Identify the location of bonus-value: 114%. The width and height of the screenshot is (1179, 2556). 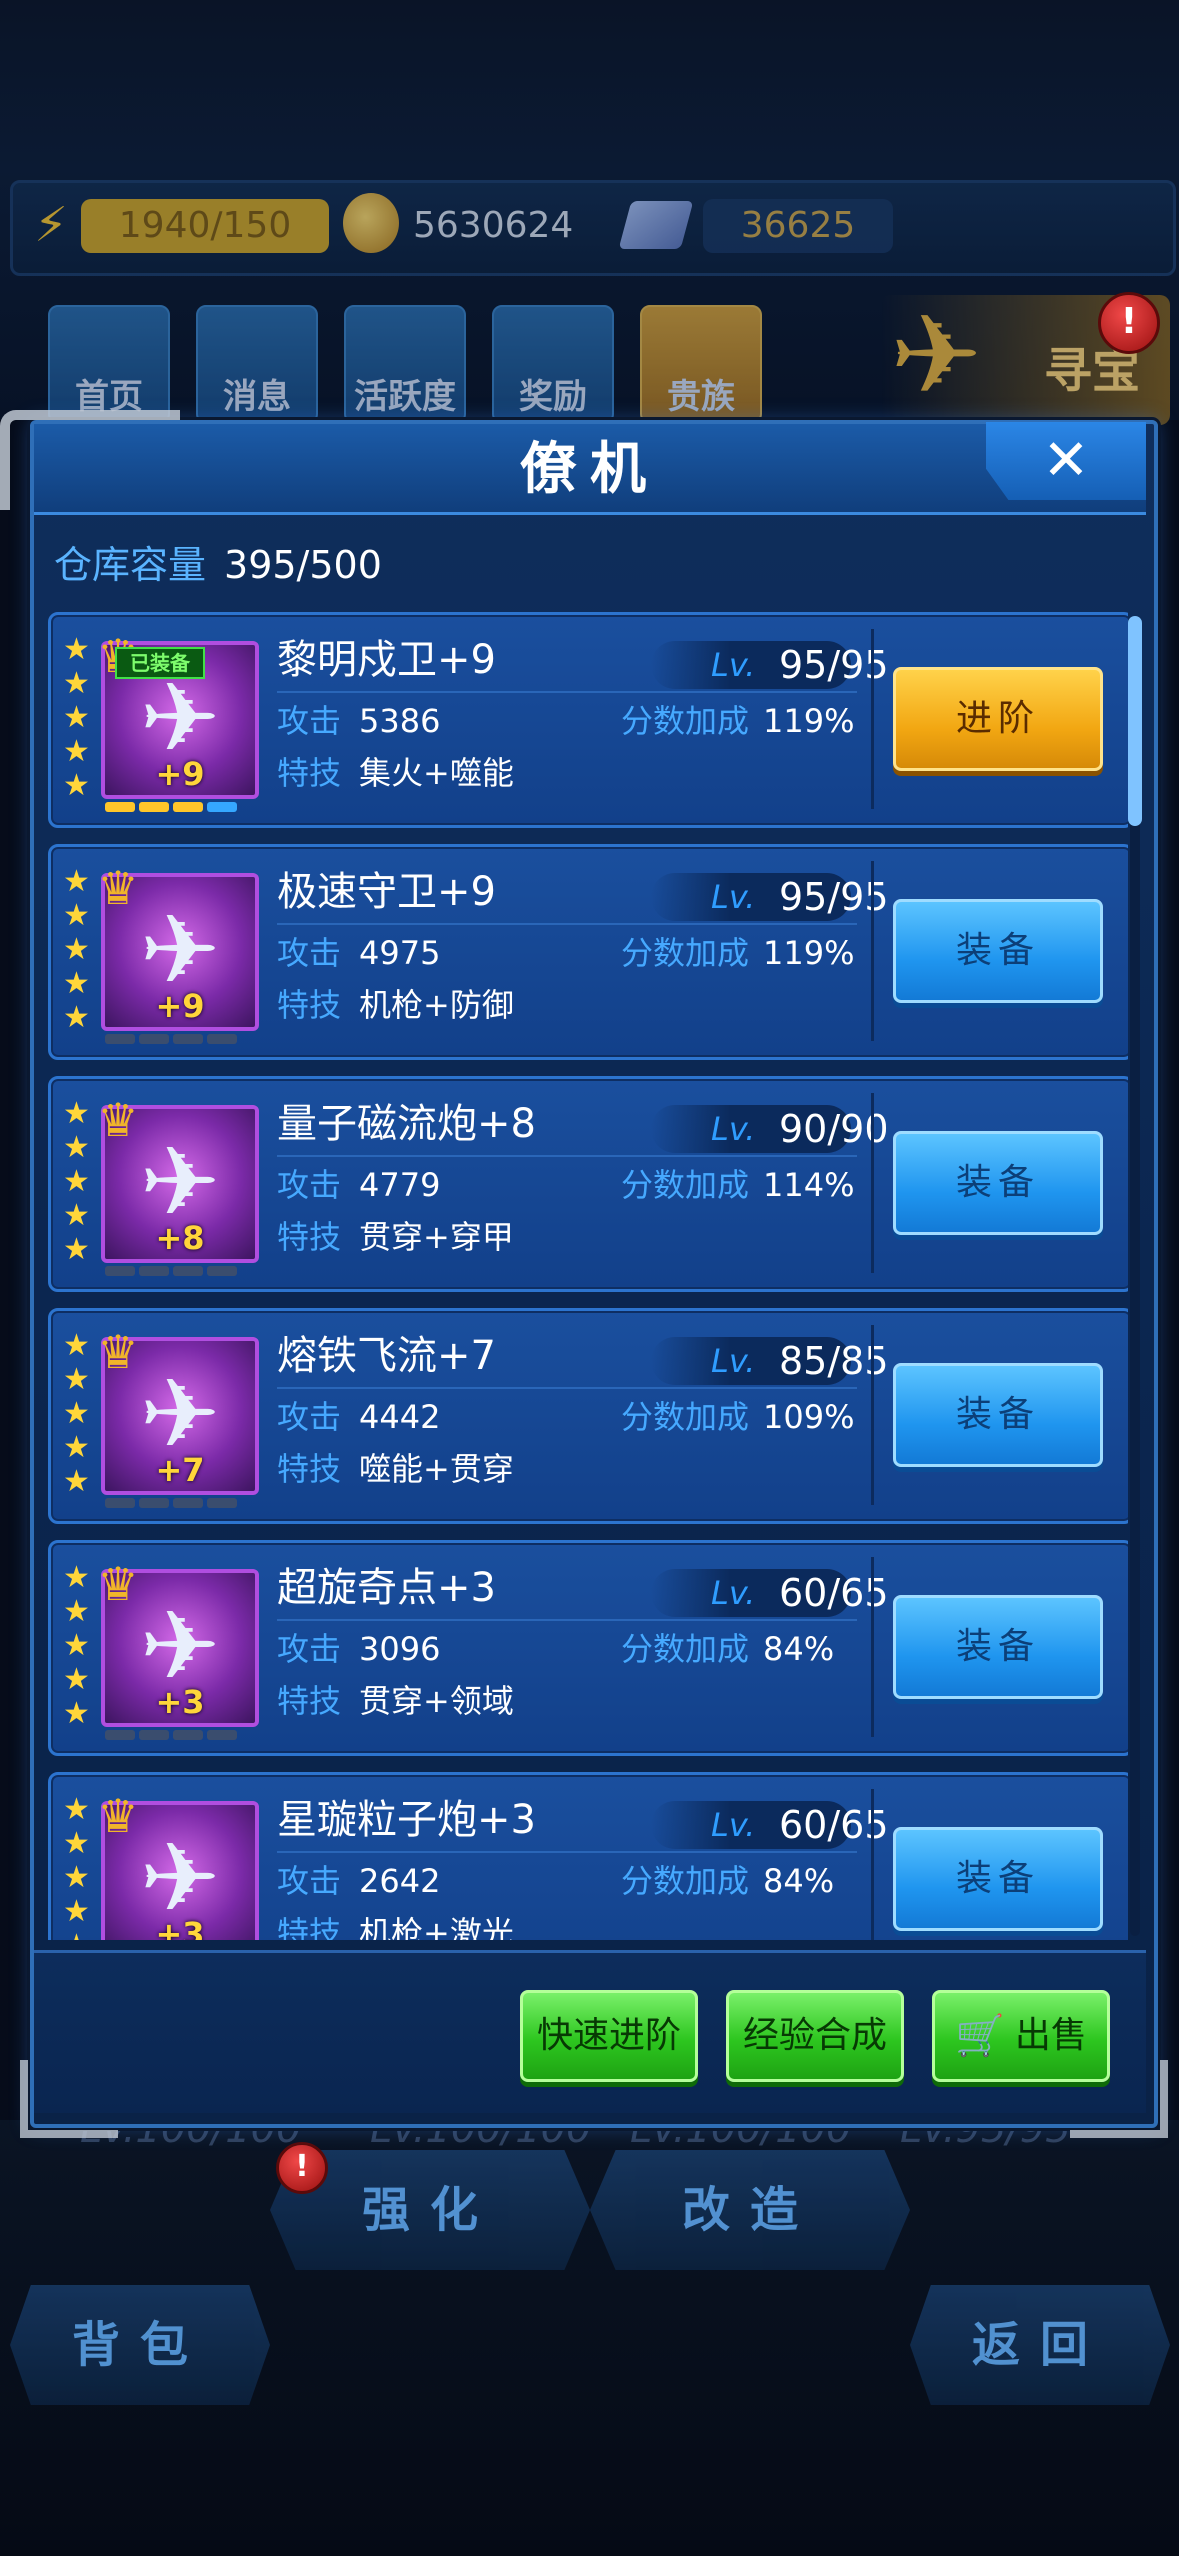
(809, 1185).